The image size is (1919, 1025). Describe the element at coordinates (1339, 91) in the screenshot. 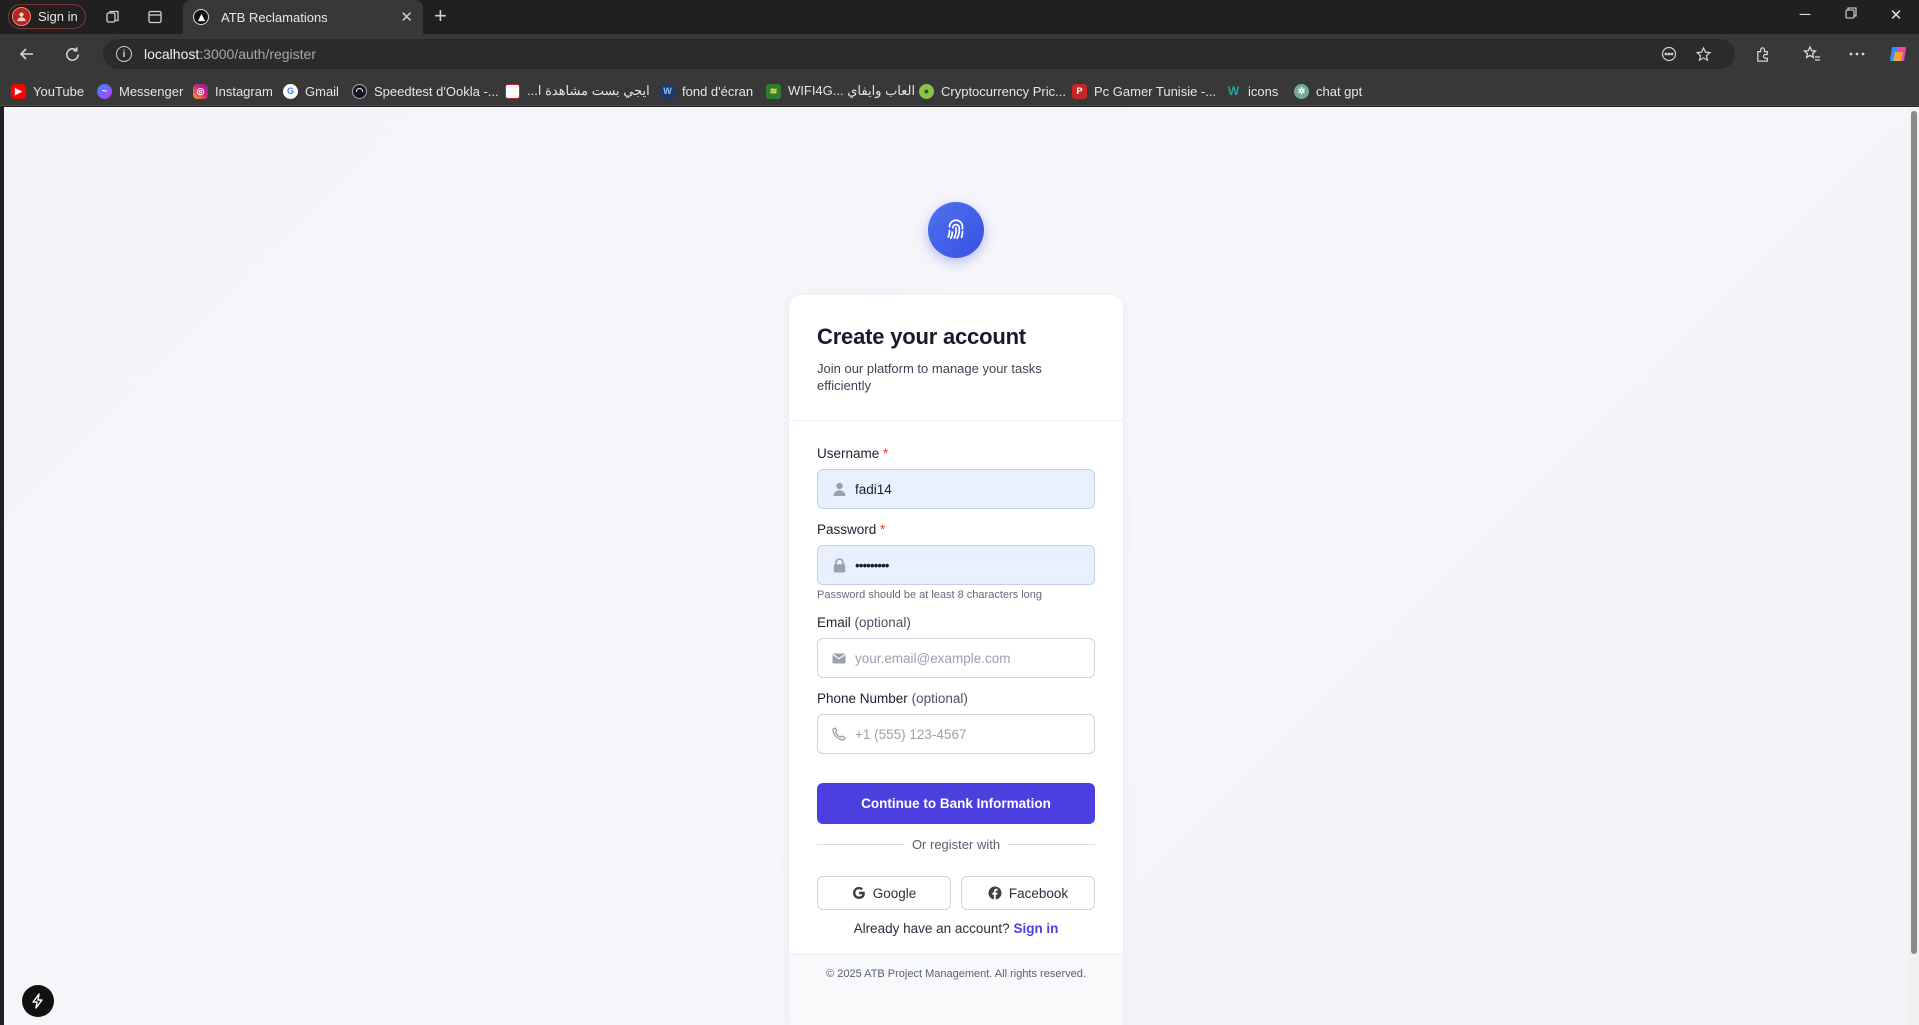

I see `bookmark-label: chat gpt` at that location.